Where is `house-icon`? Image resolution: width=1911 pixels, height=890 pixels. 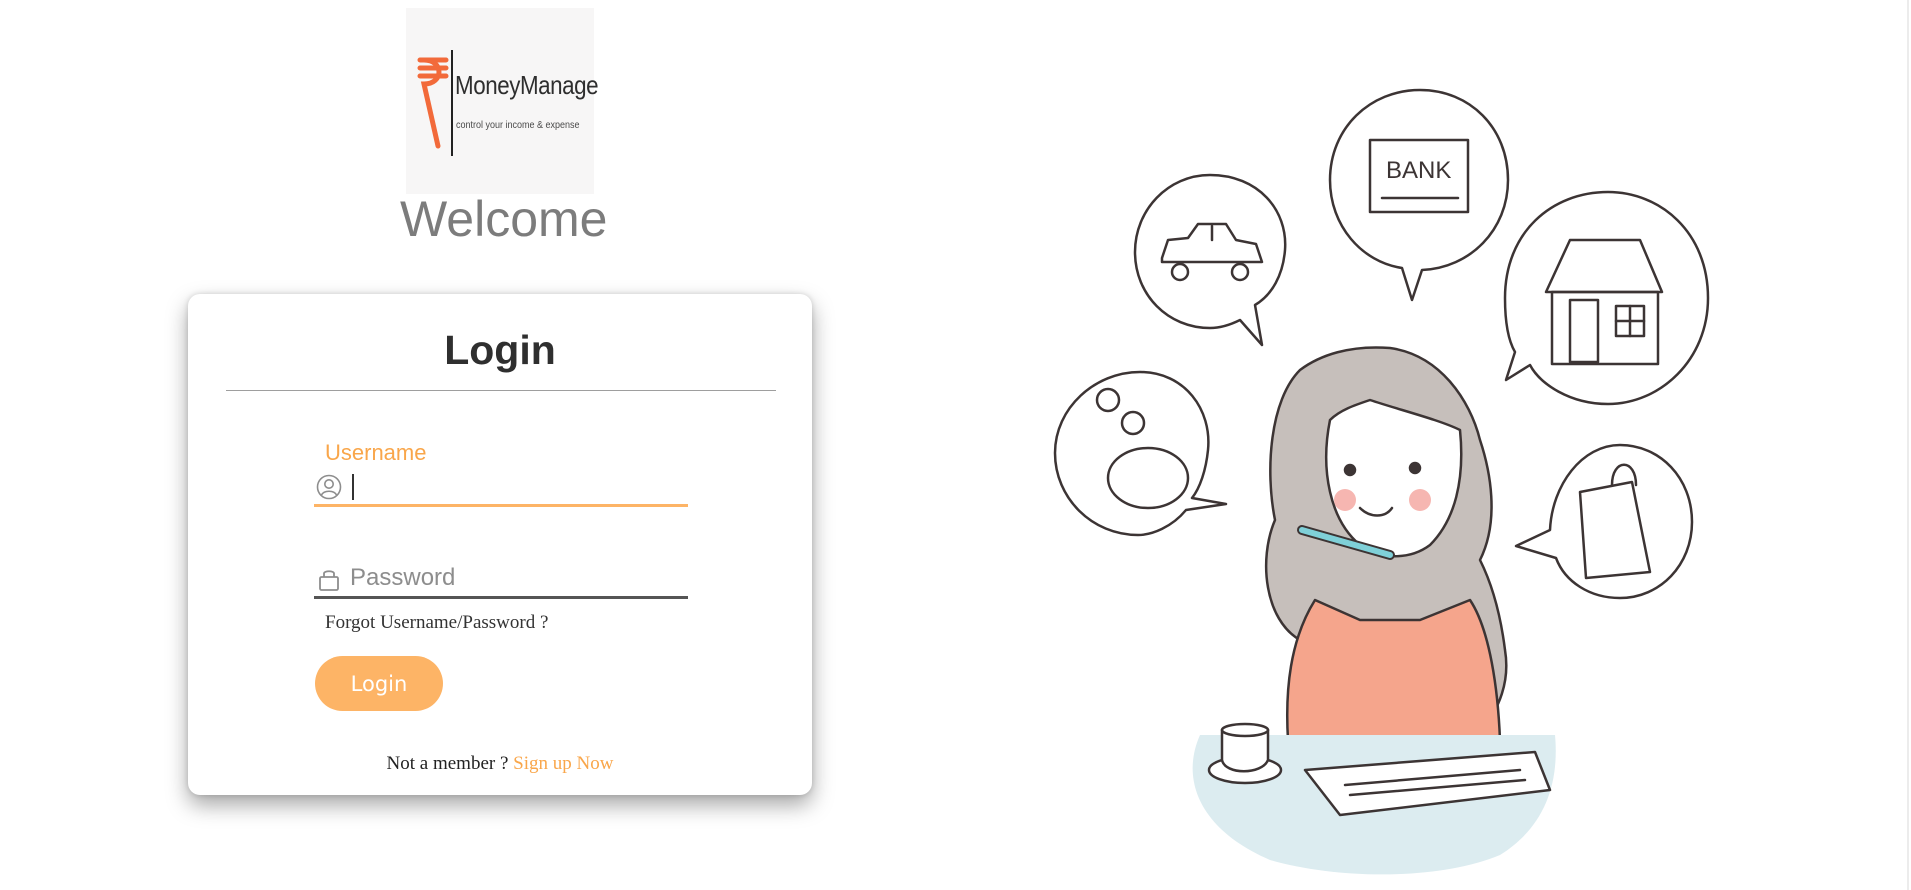 house-icon is located at coordinates (1604, 302).